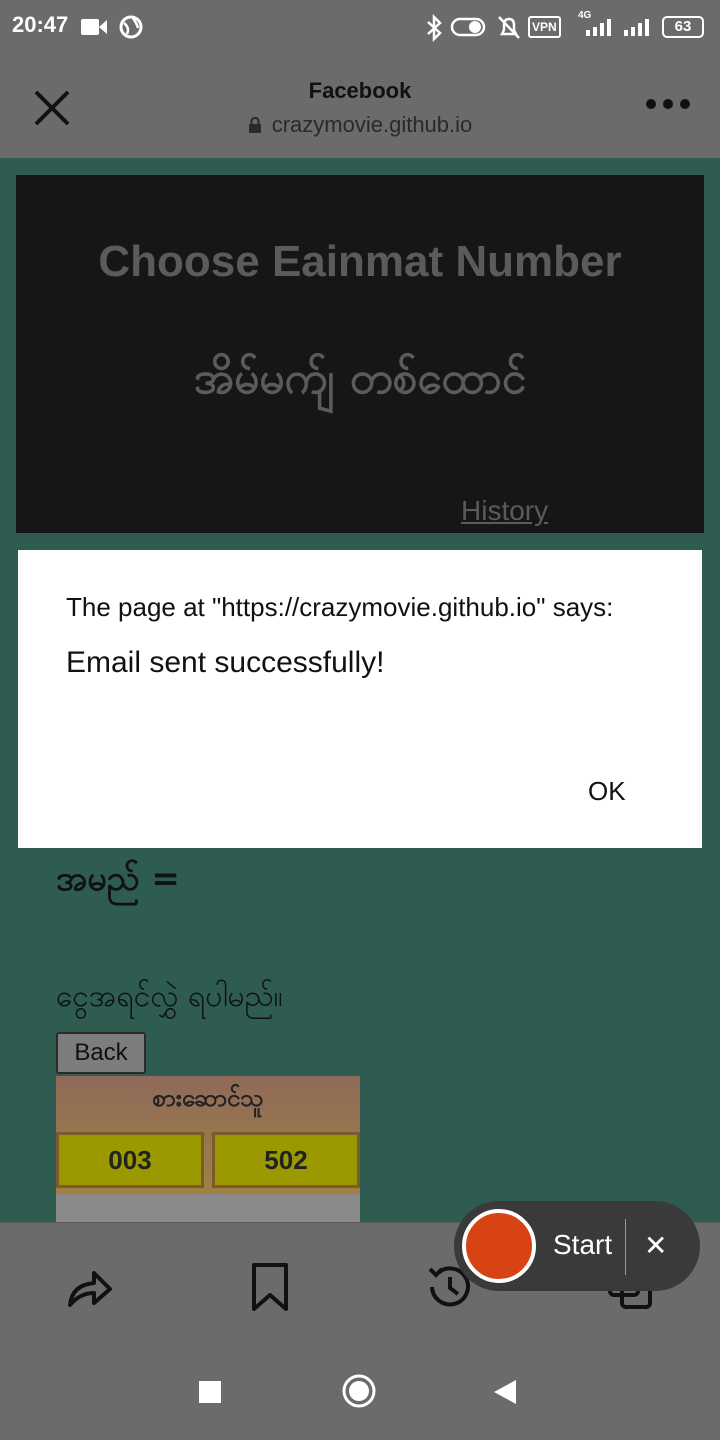 The height and width of the screenshot is (1440, 720). Describe the element at coordinates (169, 996) in the screenshot. I see `money-label: ငွေအရင်လွှဲ ရပါမည်။` at that location.